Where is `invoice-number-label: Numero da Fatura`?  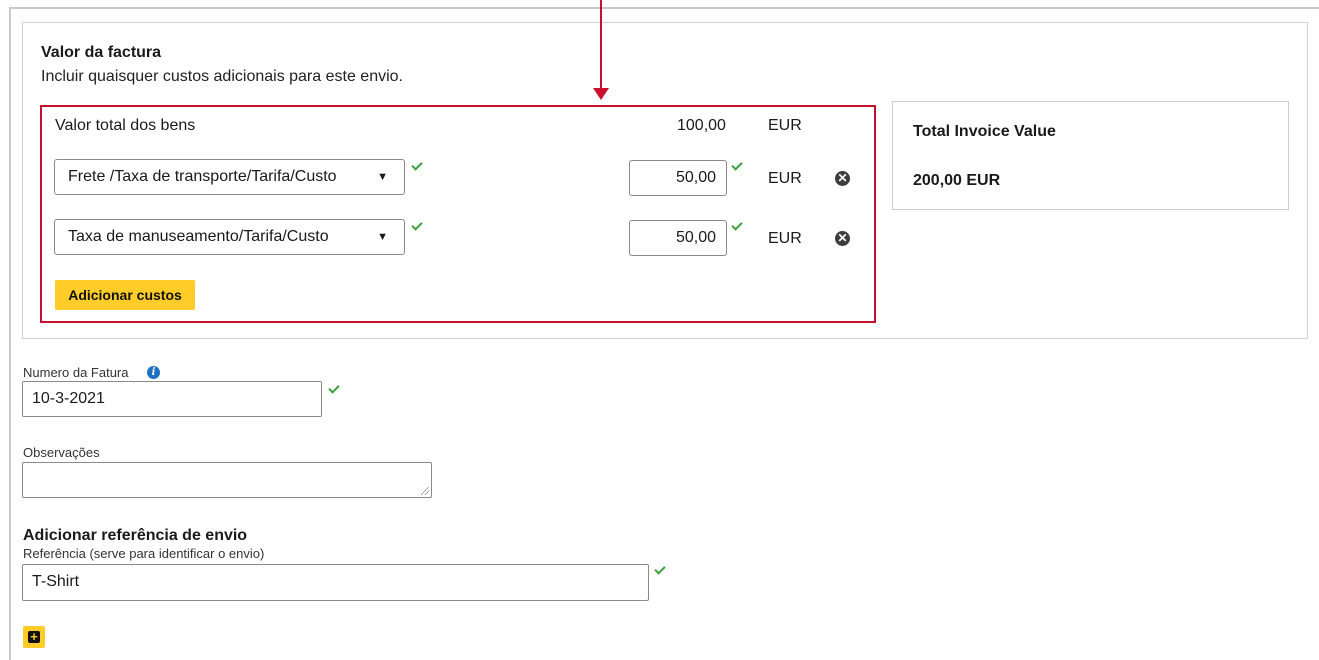
invoice-number-label: Numero da Fatura is located at coordinates (76, 372).